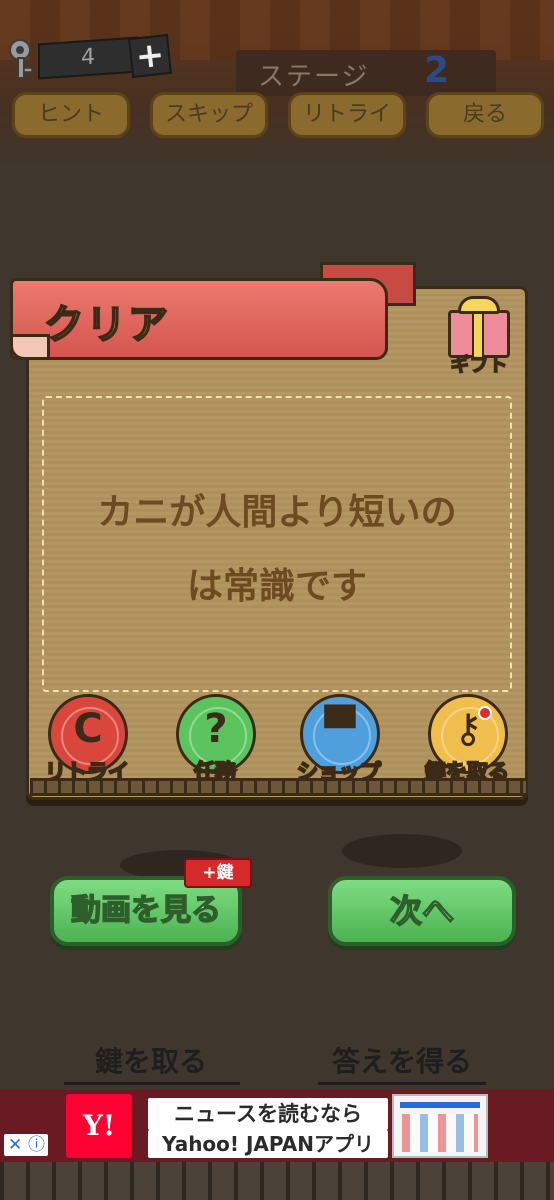 The width and height of the screenshot is (554, 1200). I want to click on key-reward-badge: +鍵, so click(218, 873).